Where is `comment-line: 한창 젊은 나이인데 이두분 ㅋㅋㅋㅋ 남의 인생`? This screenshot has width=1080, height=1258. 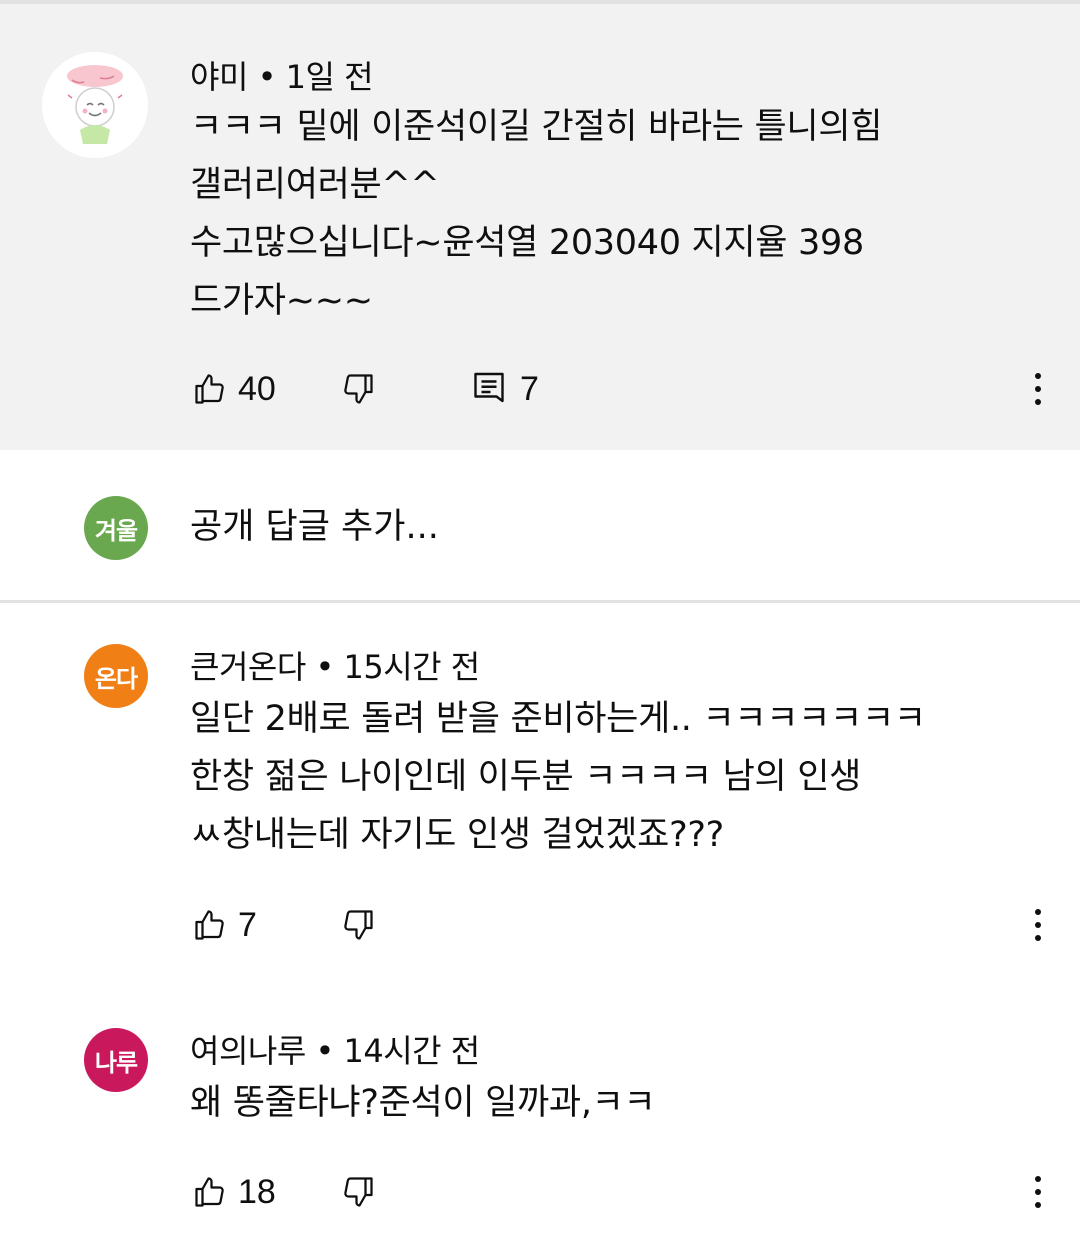 comment-line: 한창 젊은 나이인데 이두분 ㅋㅋㅋㅋ 남의 인생 is located at coordinates (526, 777).